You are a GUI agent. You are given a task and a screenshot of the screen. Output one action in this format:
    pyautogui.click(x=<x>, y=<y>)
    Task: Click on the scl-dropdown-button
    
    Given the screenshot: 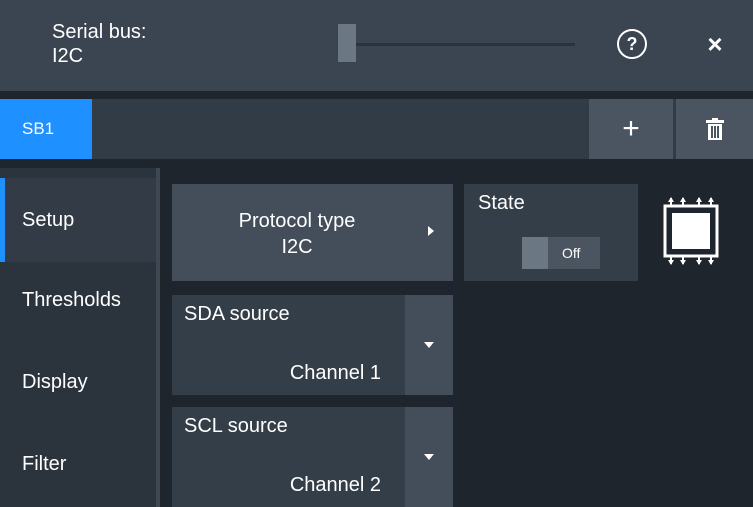 What is the action you would take?
    pyautogui.click(x=429, y=457)
    